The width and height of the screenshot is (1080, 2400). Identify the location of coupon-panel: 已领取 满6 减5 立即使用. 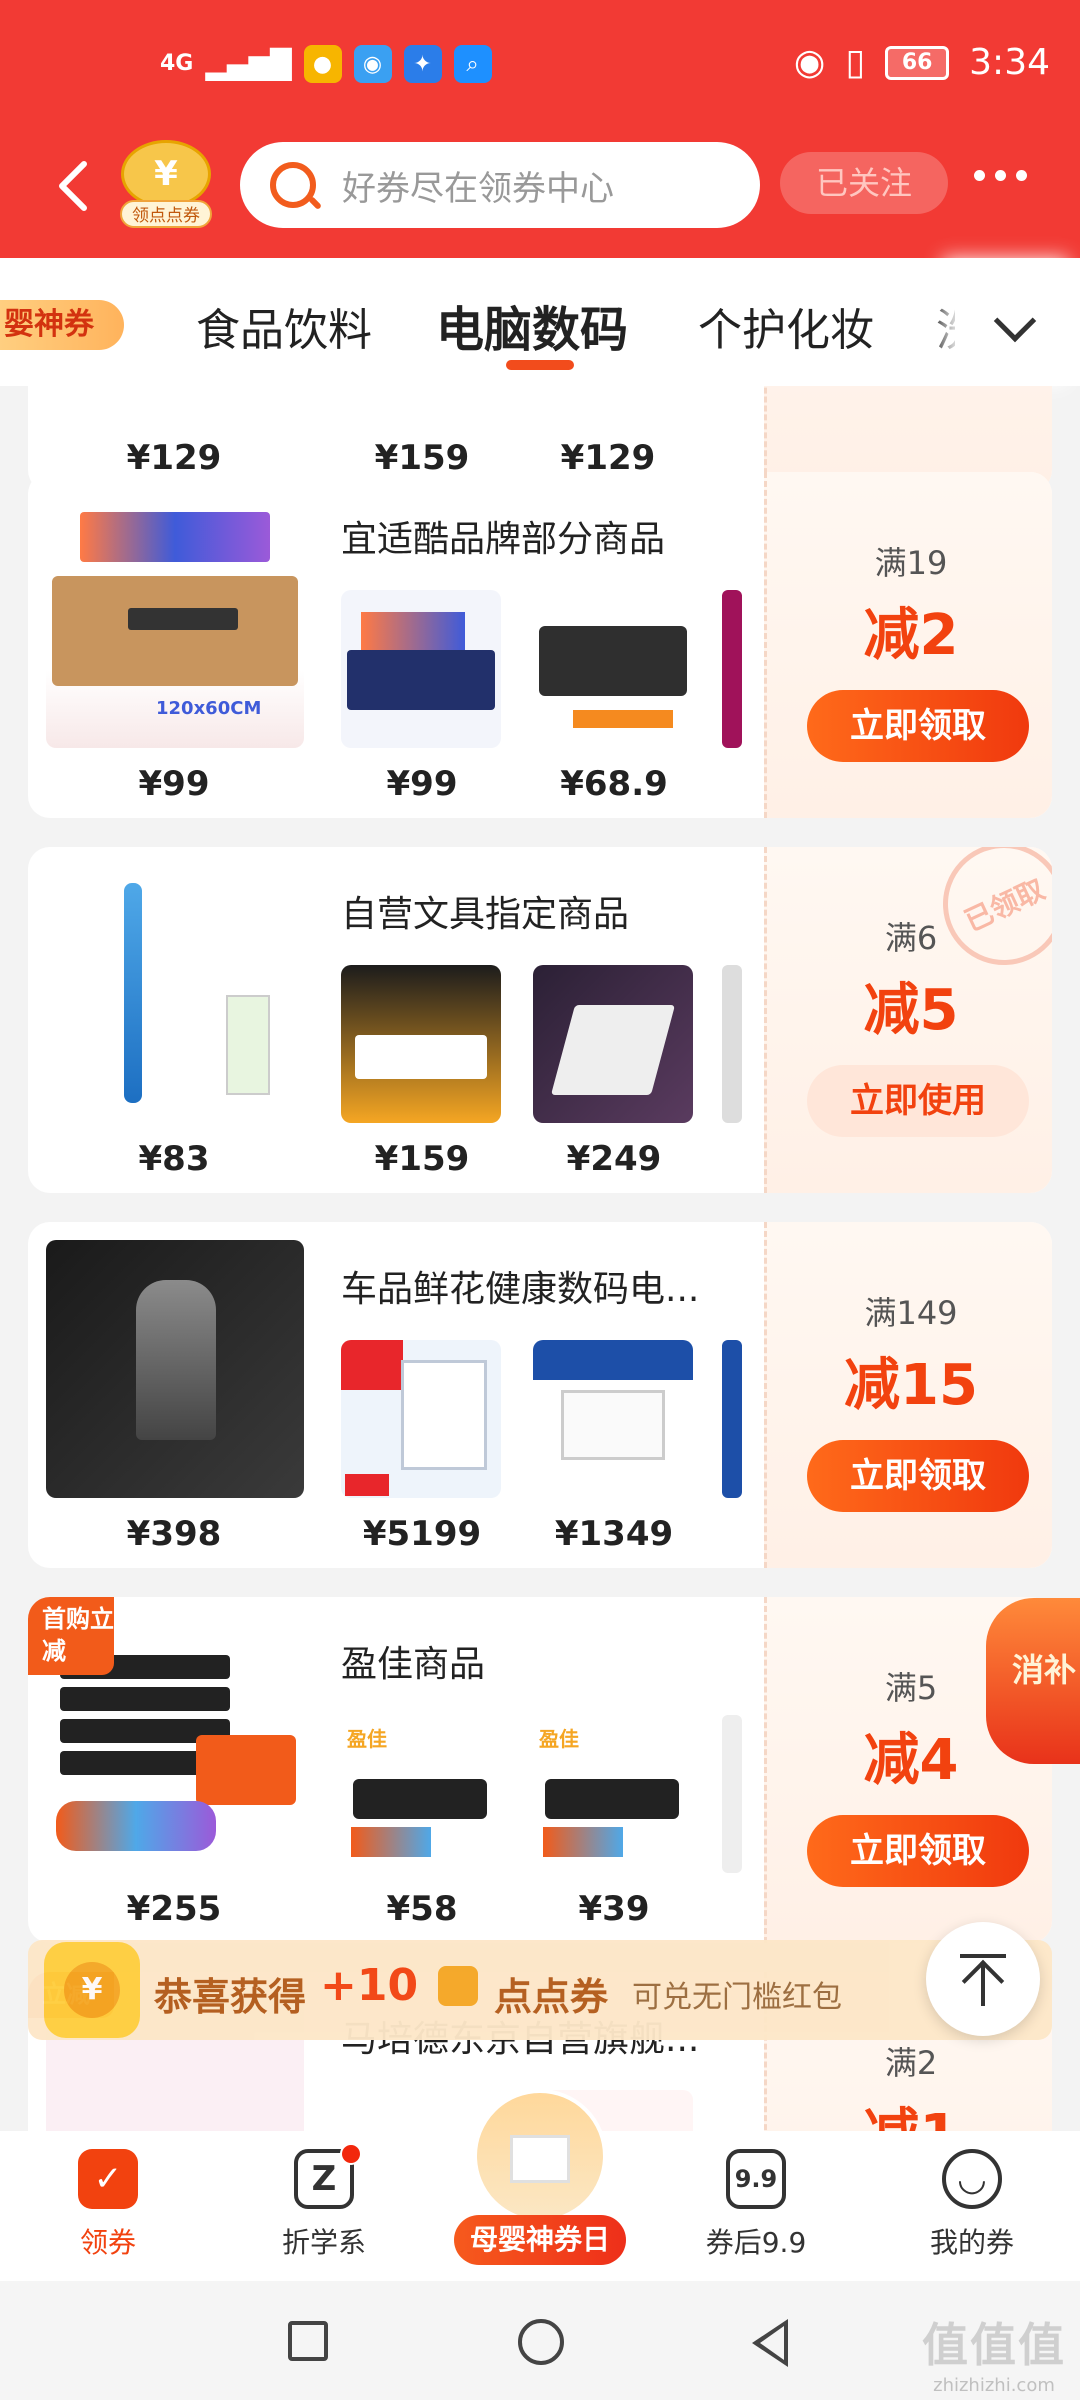
(908, 1020).